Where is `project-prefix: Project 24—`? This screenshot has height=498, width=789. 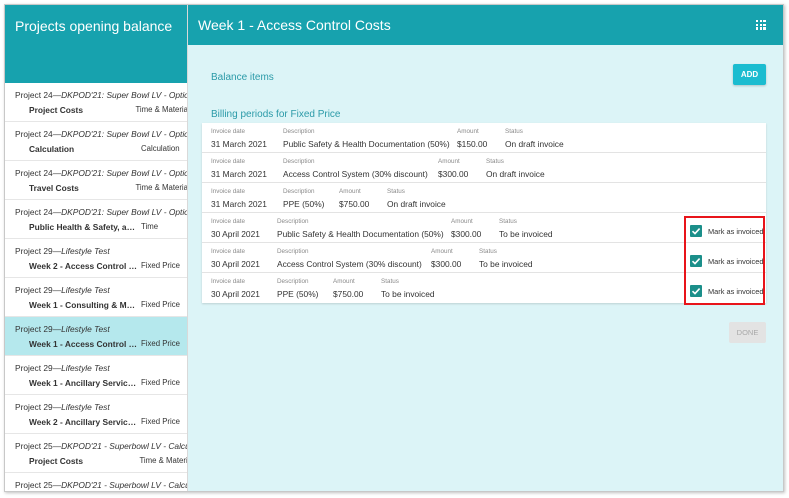 project-prefix: Project 24— is located at coordinates (38, 212).